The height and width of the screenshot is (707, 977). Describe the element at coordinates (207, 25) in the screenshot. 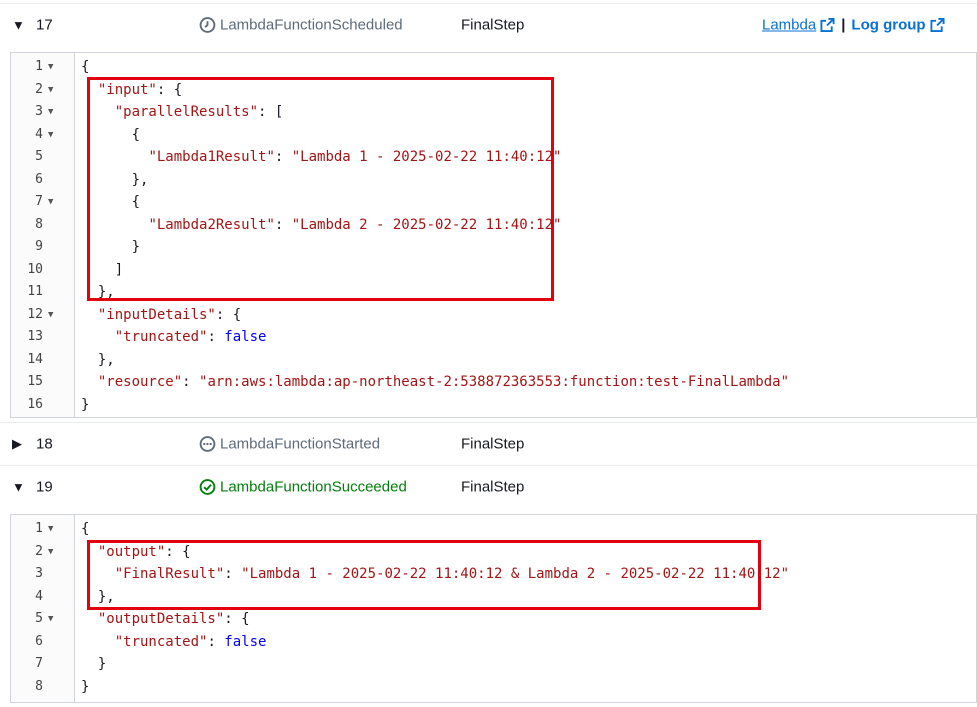

I see `clock-icon` at that location.